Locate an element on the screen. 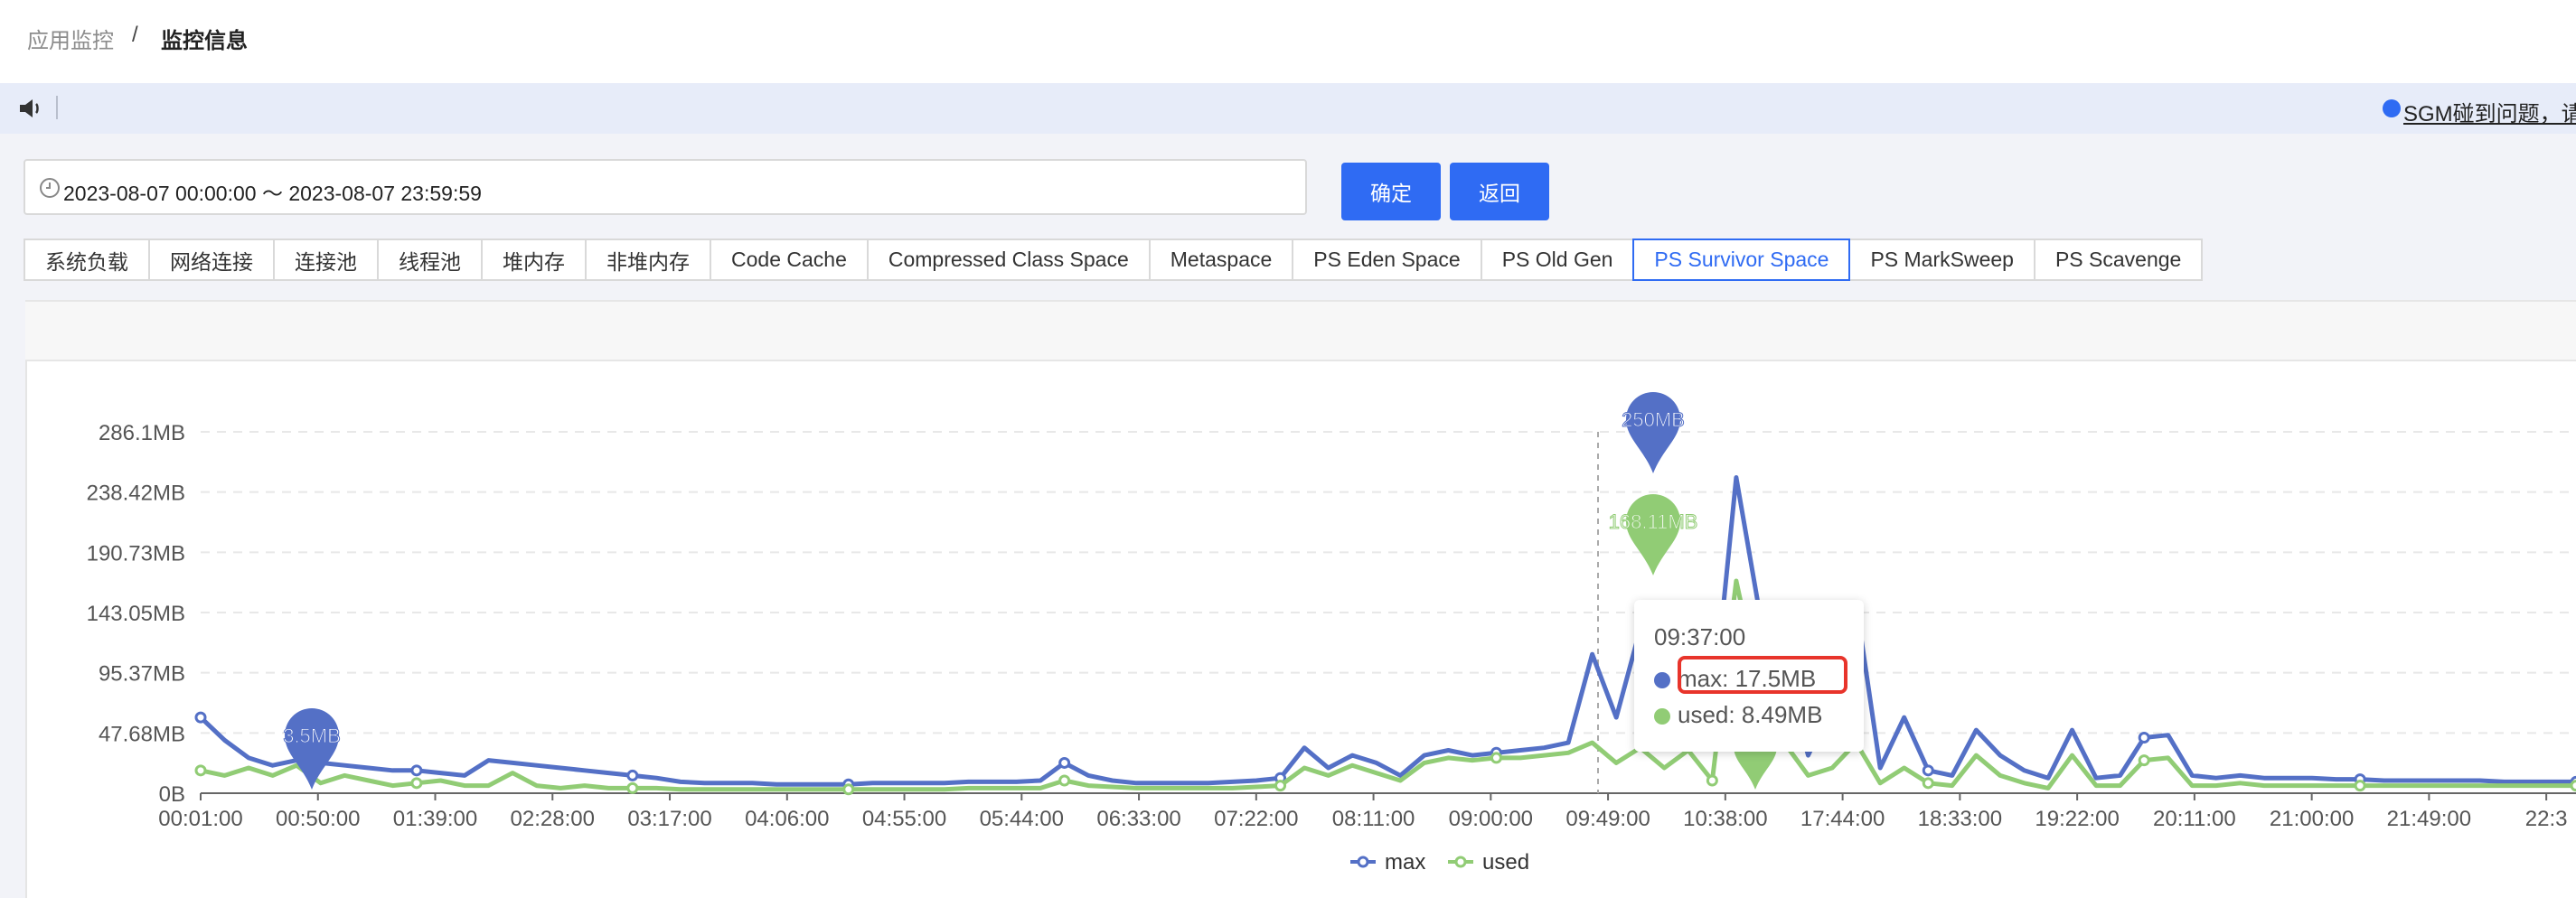 The image size is (2576, 898). x-tick-label: 08:11:00 is located at coordinates (1374, 819).